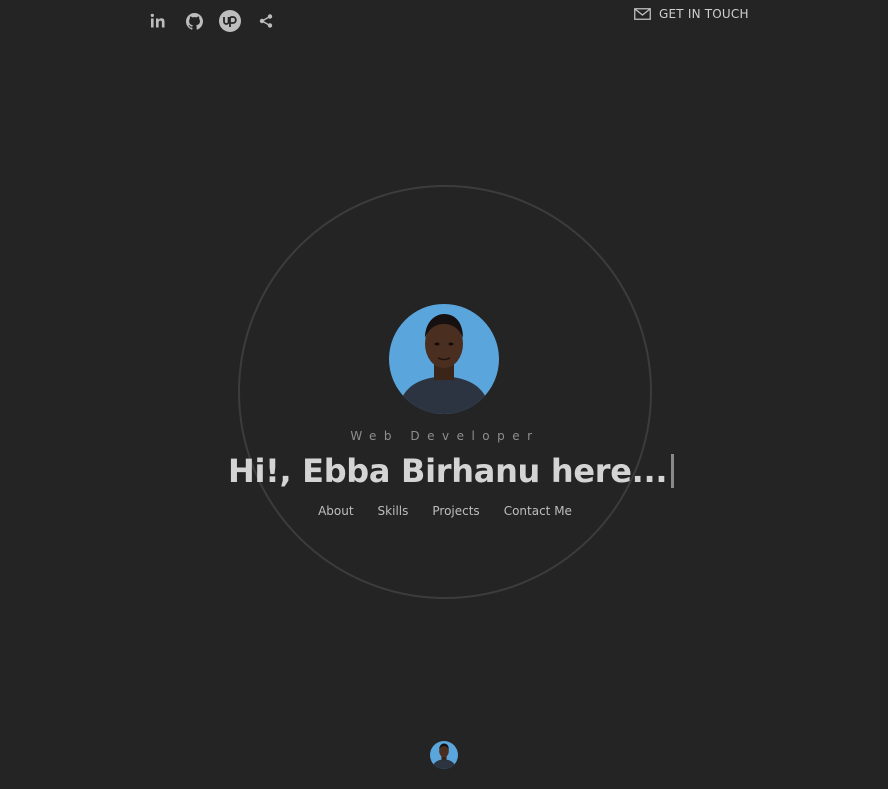  I want to click on avatar, so click(444, 359).